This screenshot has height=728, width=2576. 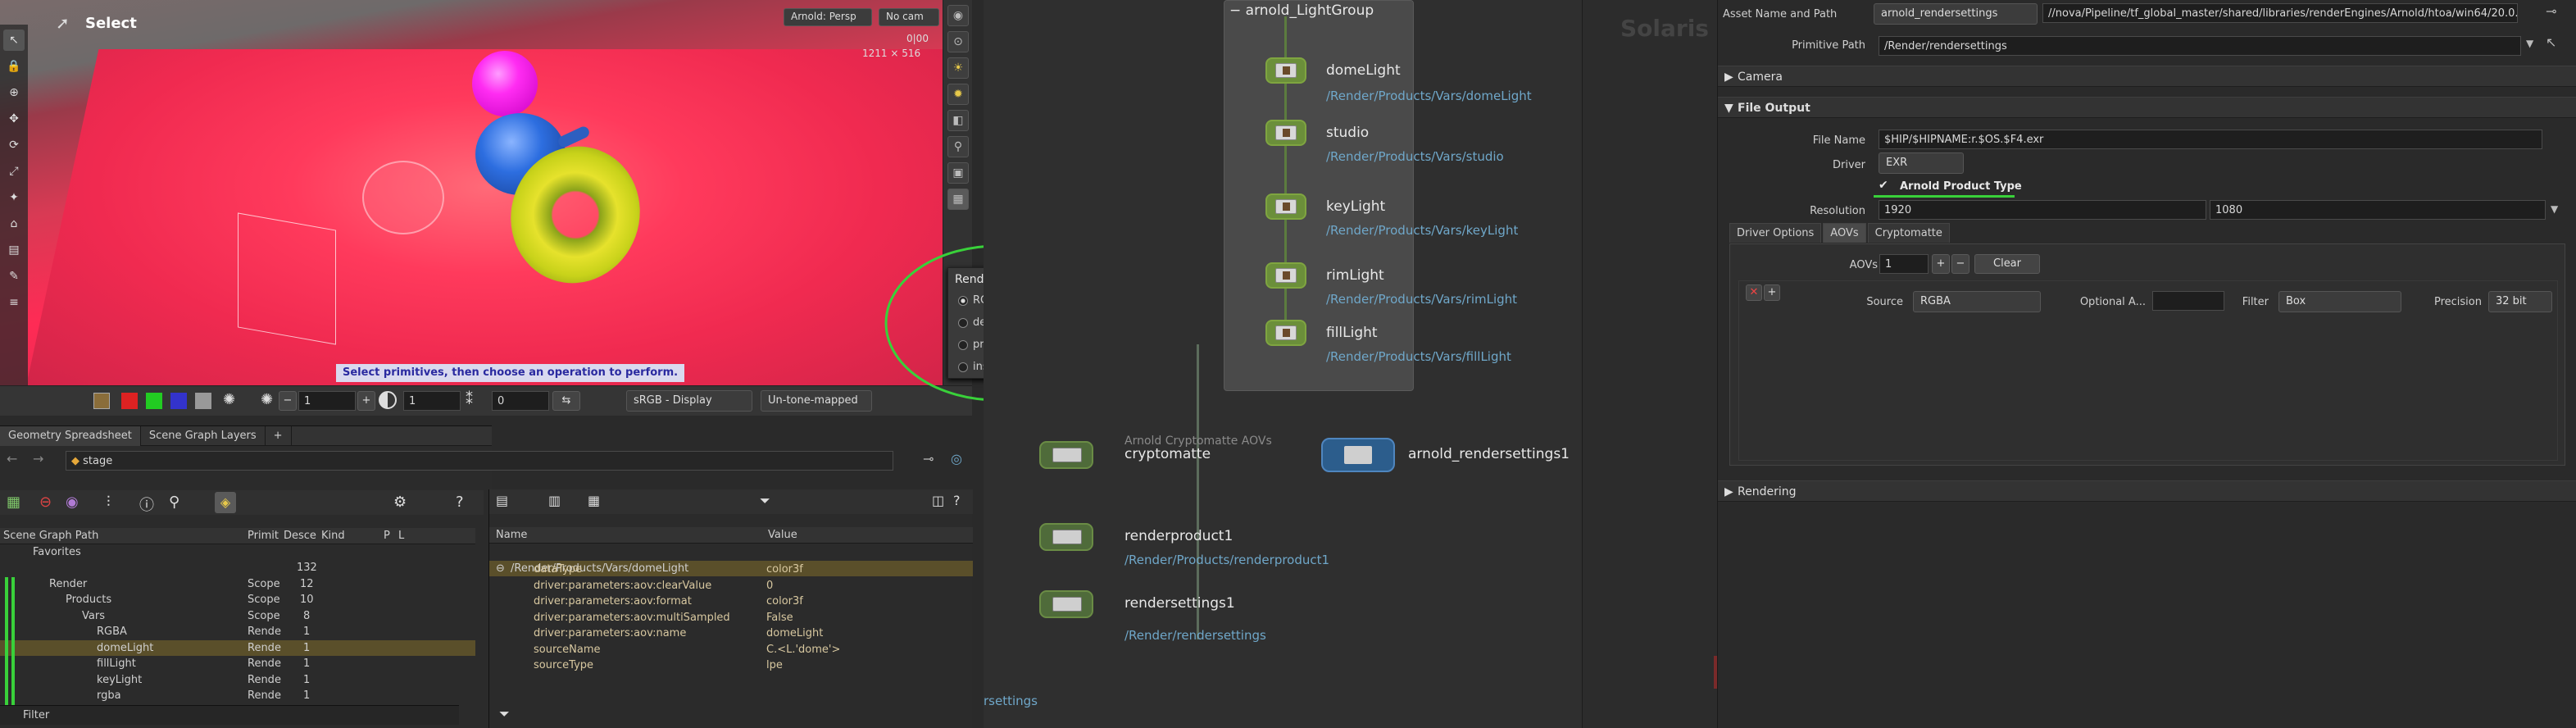 What do you see at coordinates (958, 146) in the screenshot?
I see `flashlight-icon: ⚲` at bounding box center [958, 146].